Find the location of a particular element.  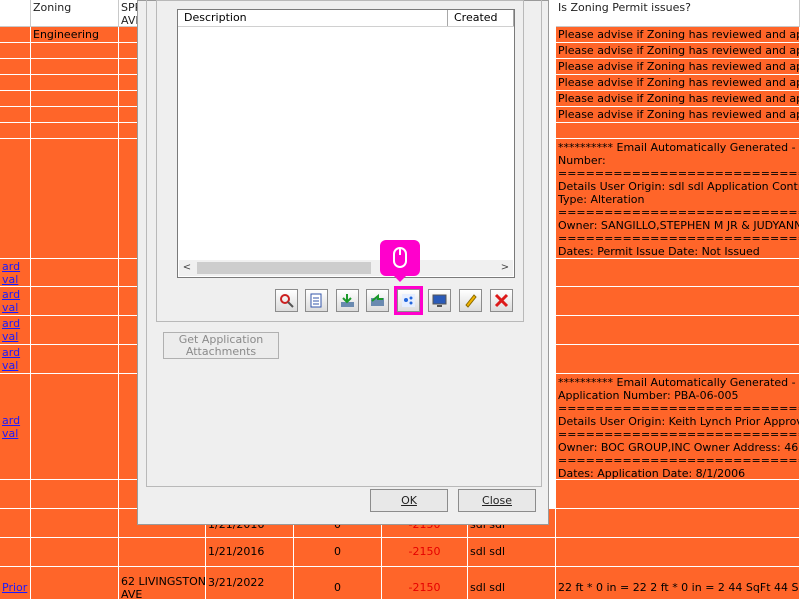

prior-link: Prior is located at coordinates (14, 587).